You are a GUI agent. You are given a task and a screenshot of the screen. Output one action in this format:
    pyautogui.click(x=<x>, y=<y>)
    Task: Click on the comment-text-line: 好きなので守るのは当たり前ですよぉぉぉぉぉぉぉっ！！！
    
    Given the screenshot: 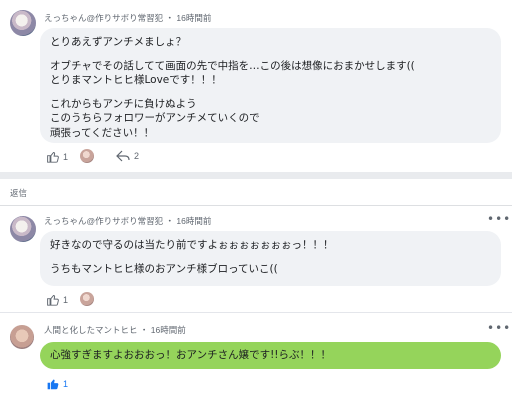 What is the action you would take?
    pyautogui.click(x=192, y=245)
    